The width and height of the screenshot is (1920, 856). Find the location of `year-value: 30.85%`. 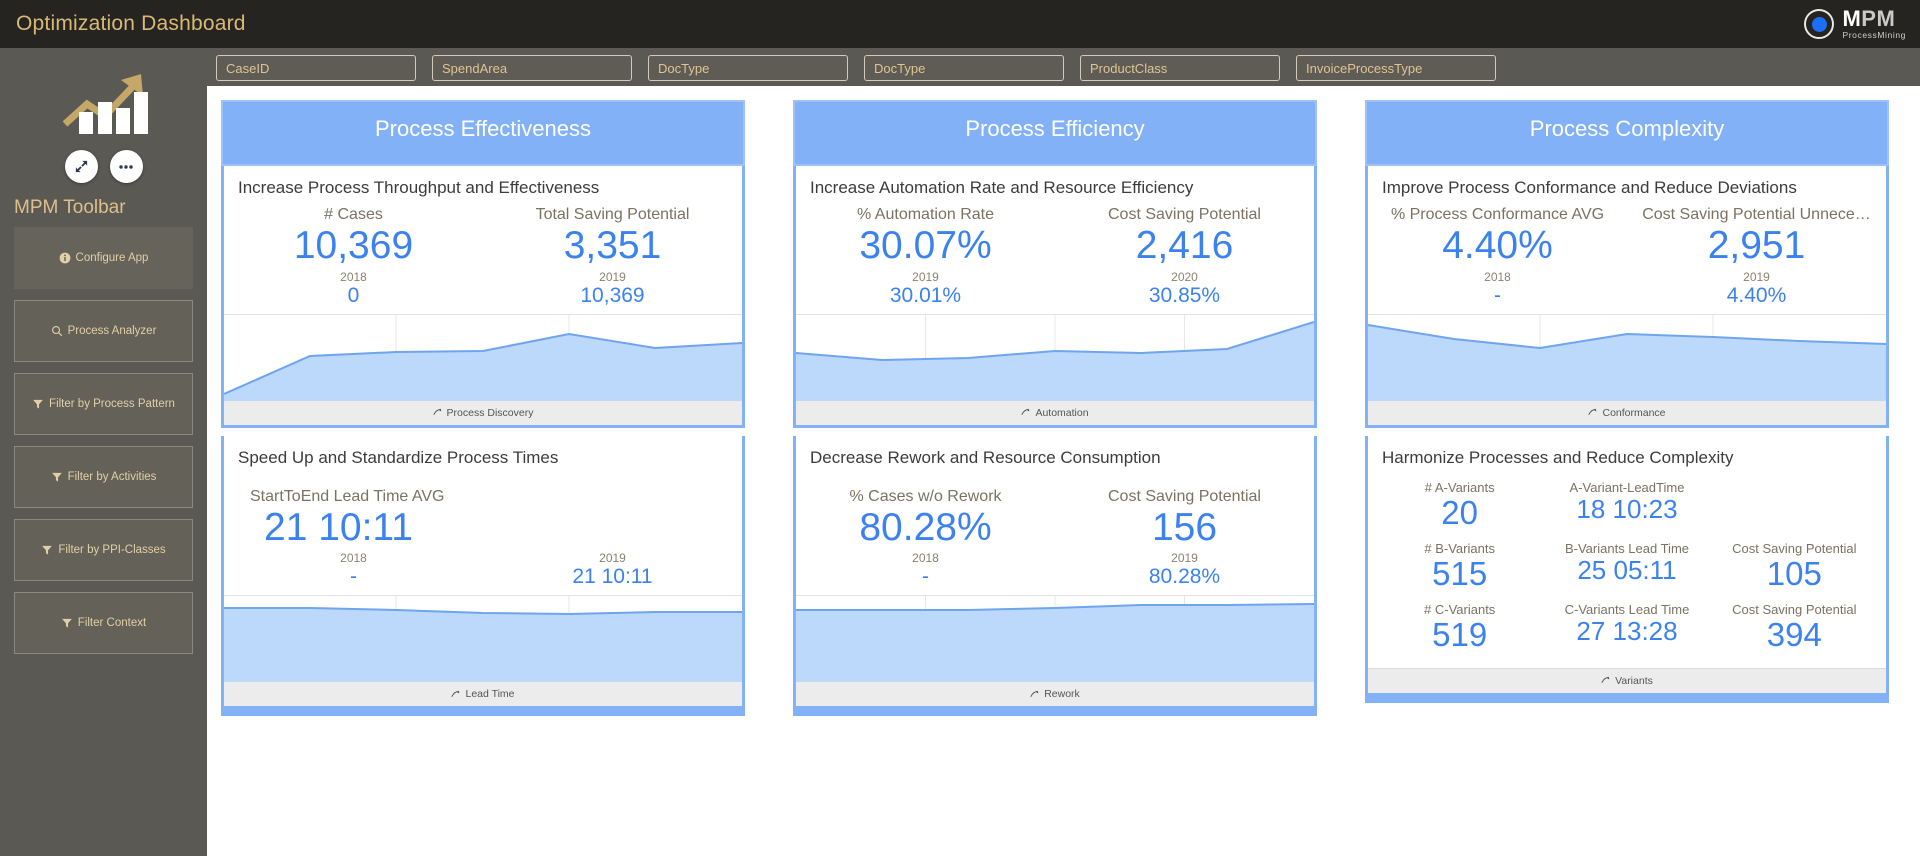

year-value: 30.85% is located at coordinates (1184, 295).